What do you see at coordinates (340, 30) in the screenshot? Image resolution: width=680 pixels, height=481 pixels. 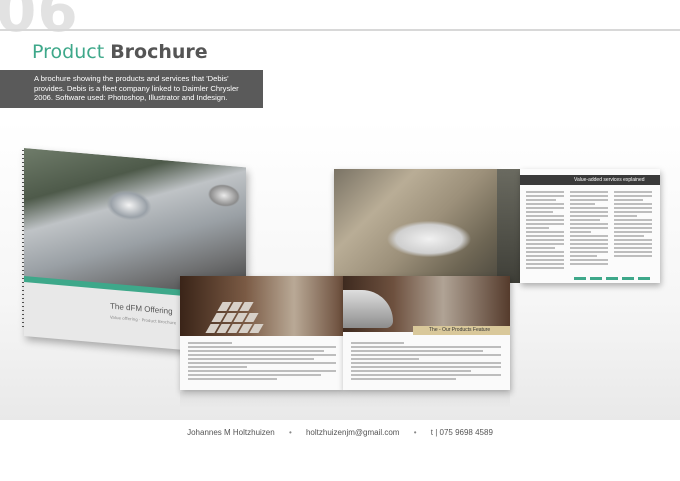 I see `top-divider` at bounding box center [340, 30].